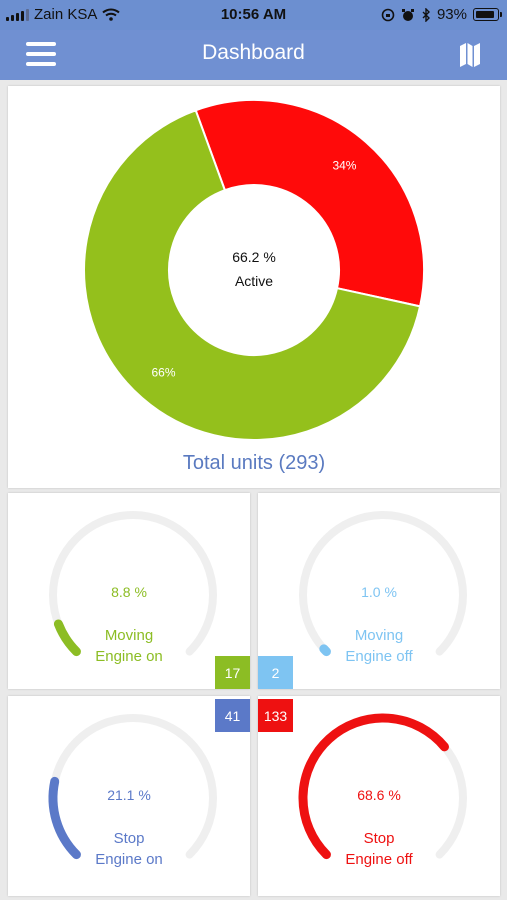 This screenshot has width=507, height=900. What do you see at coordinates (164, 373) in the screenshot?
I see `donut-slice-label: 66%` at bounding box center [164, 373].